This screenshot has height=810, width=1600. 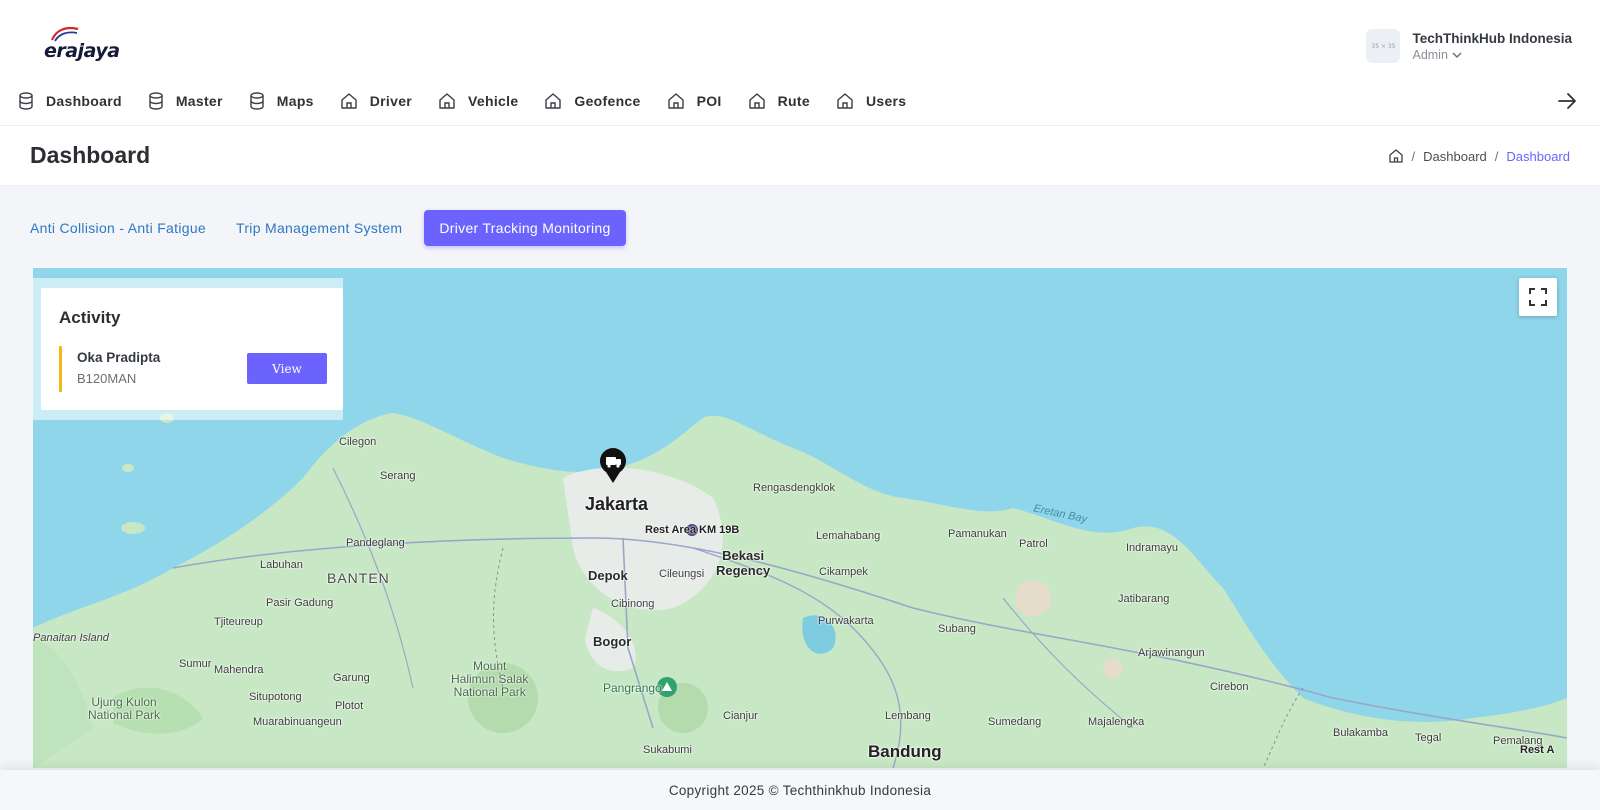 I want to click on map-label-muarabinuangeun: Muarabinuangeun, so click(x=297, y=722).